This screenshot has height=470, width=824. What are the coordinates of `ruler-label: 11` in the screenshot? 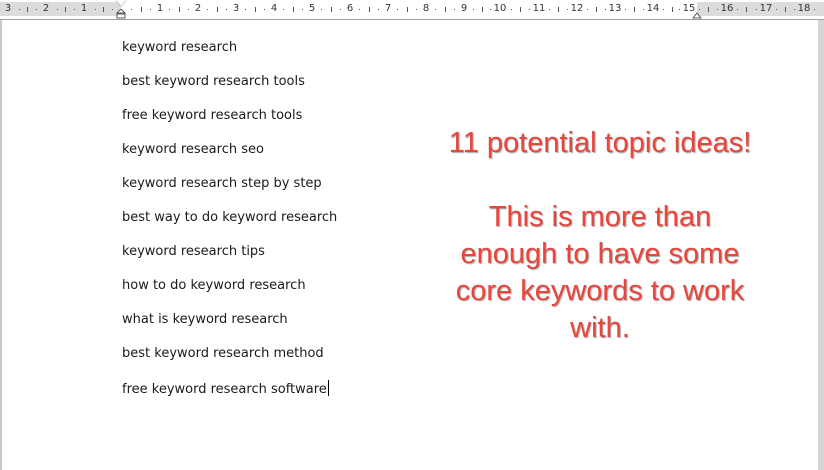 It's located at (539, 8).